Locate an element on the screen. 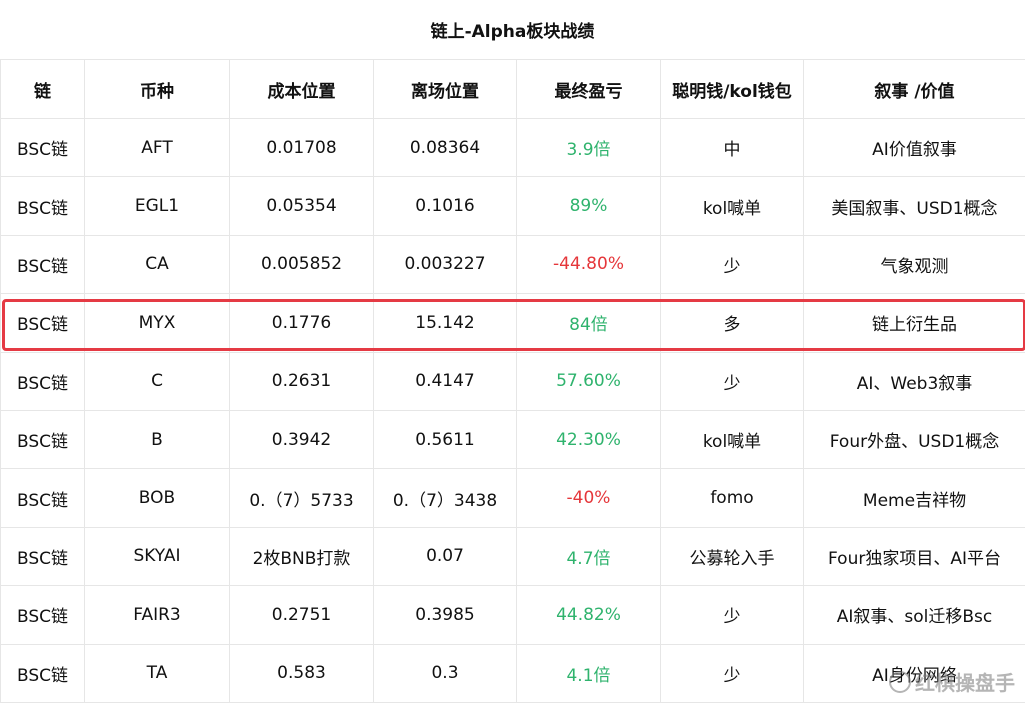  header-pnl: 最终盈亏 is located at coordinates (589, 89).